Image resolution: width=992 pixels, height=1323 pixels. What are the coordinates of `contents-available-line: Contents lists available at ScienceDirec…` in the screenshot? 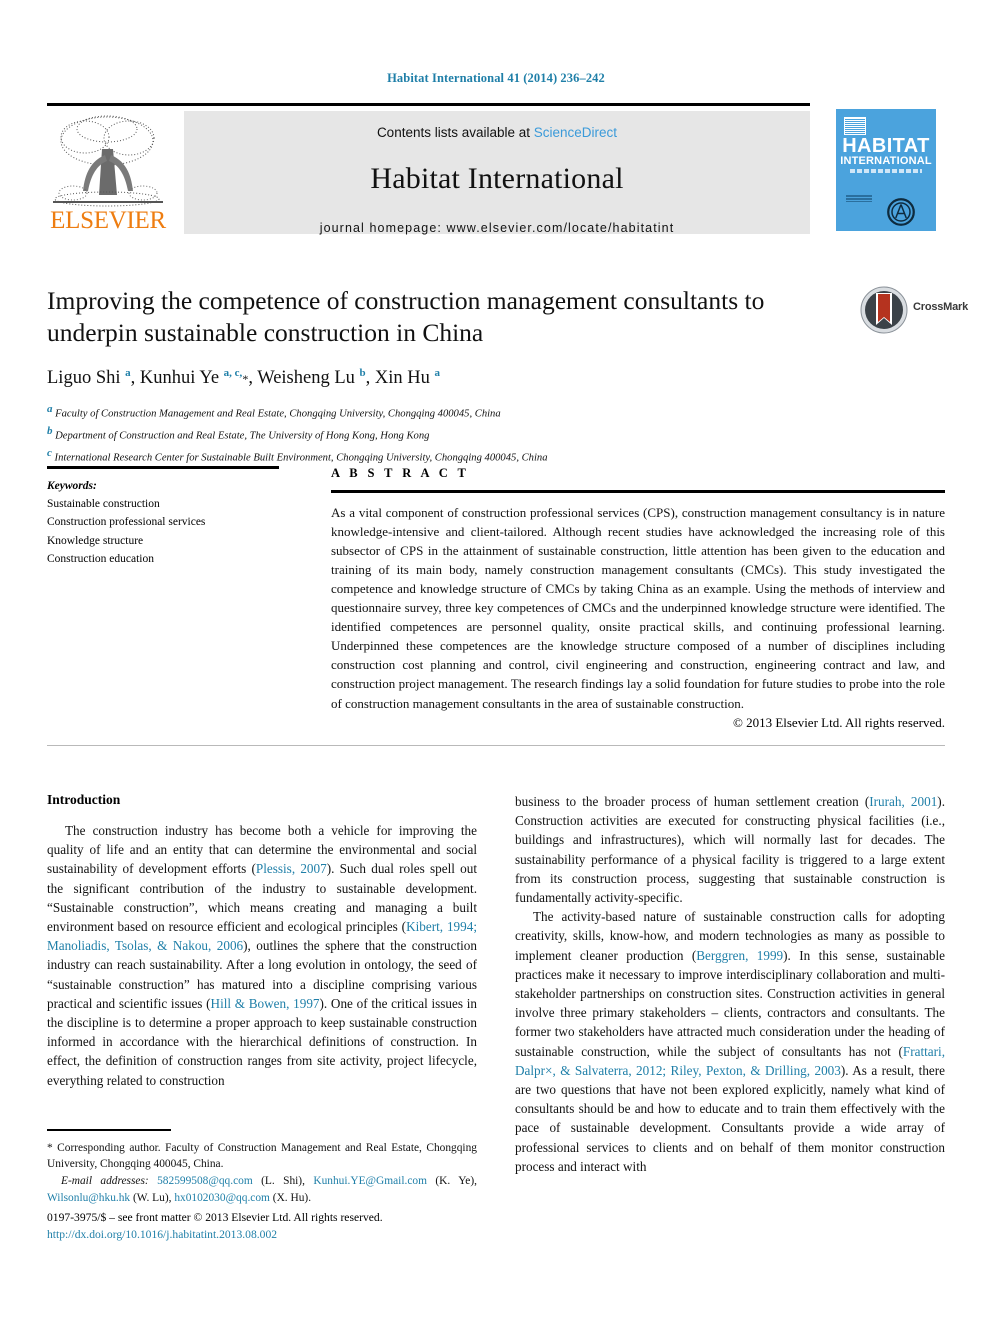 It's located at (497, 132).